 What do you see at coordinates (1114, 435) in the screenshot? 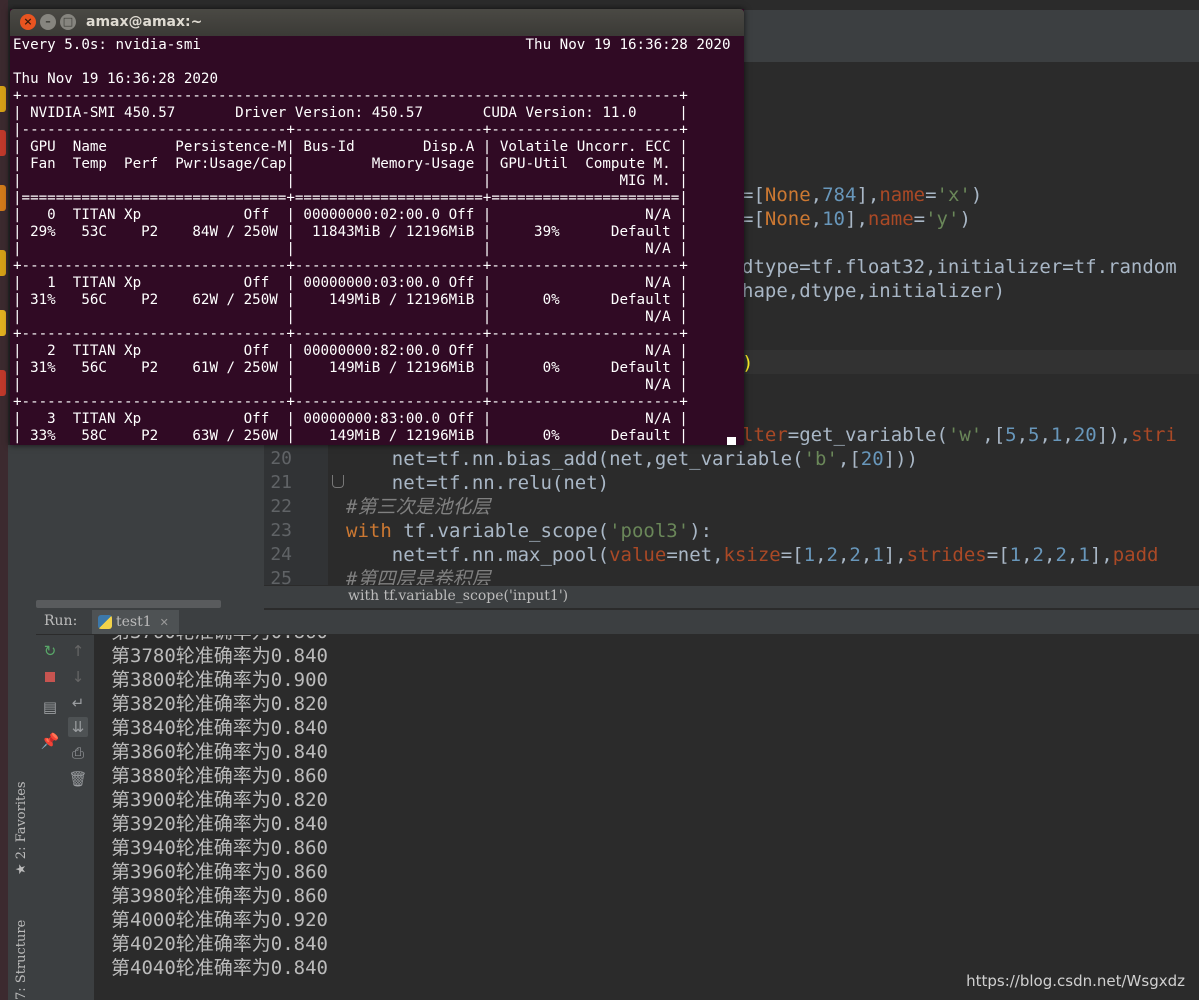
I see `code-token: ]),` at bounding box center [1114, 435].